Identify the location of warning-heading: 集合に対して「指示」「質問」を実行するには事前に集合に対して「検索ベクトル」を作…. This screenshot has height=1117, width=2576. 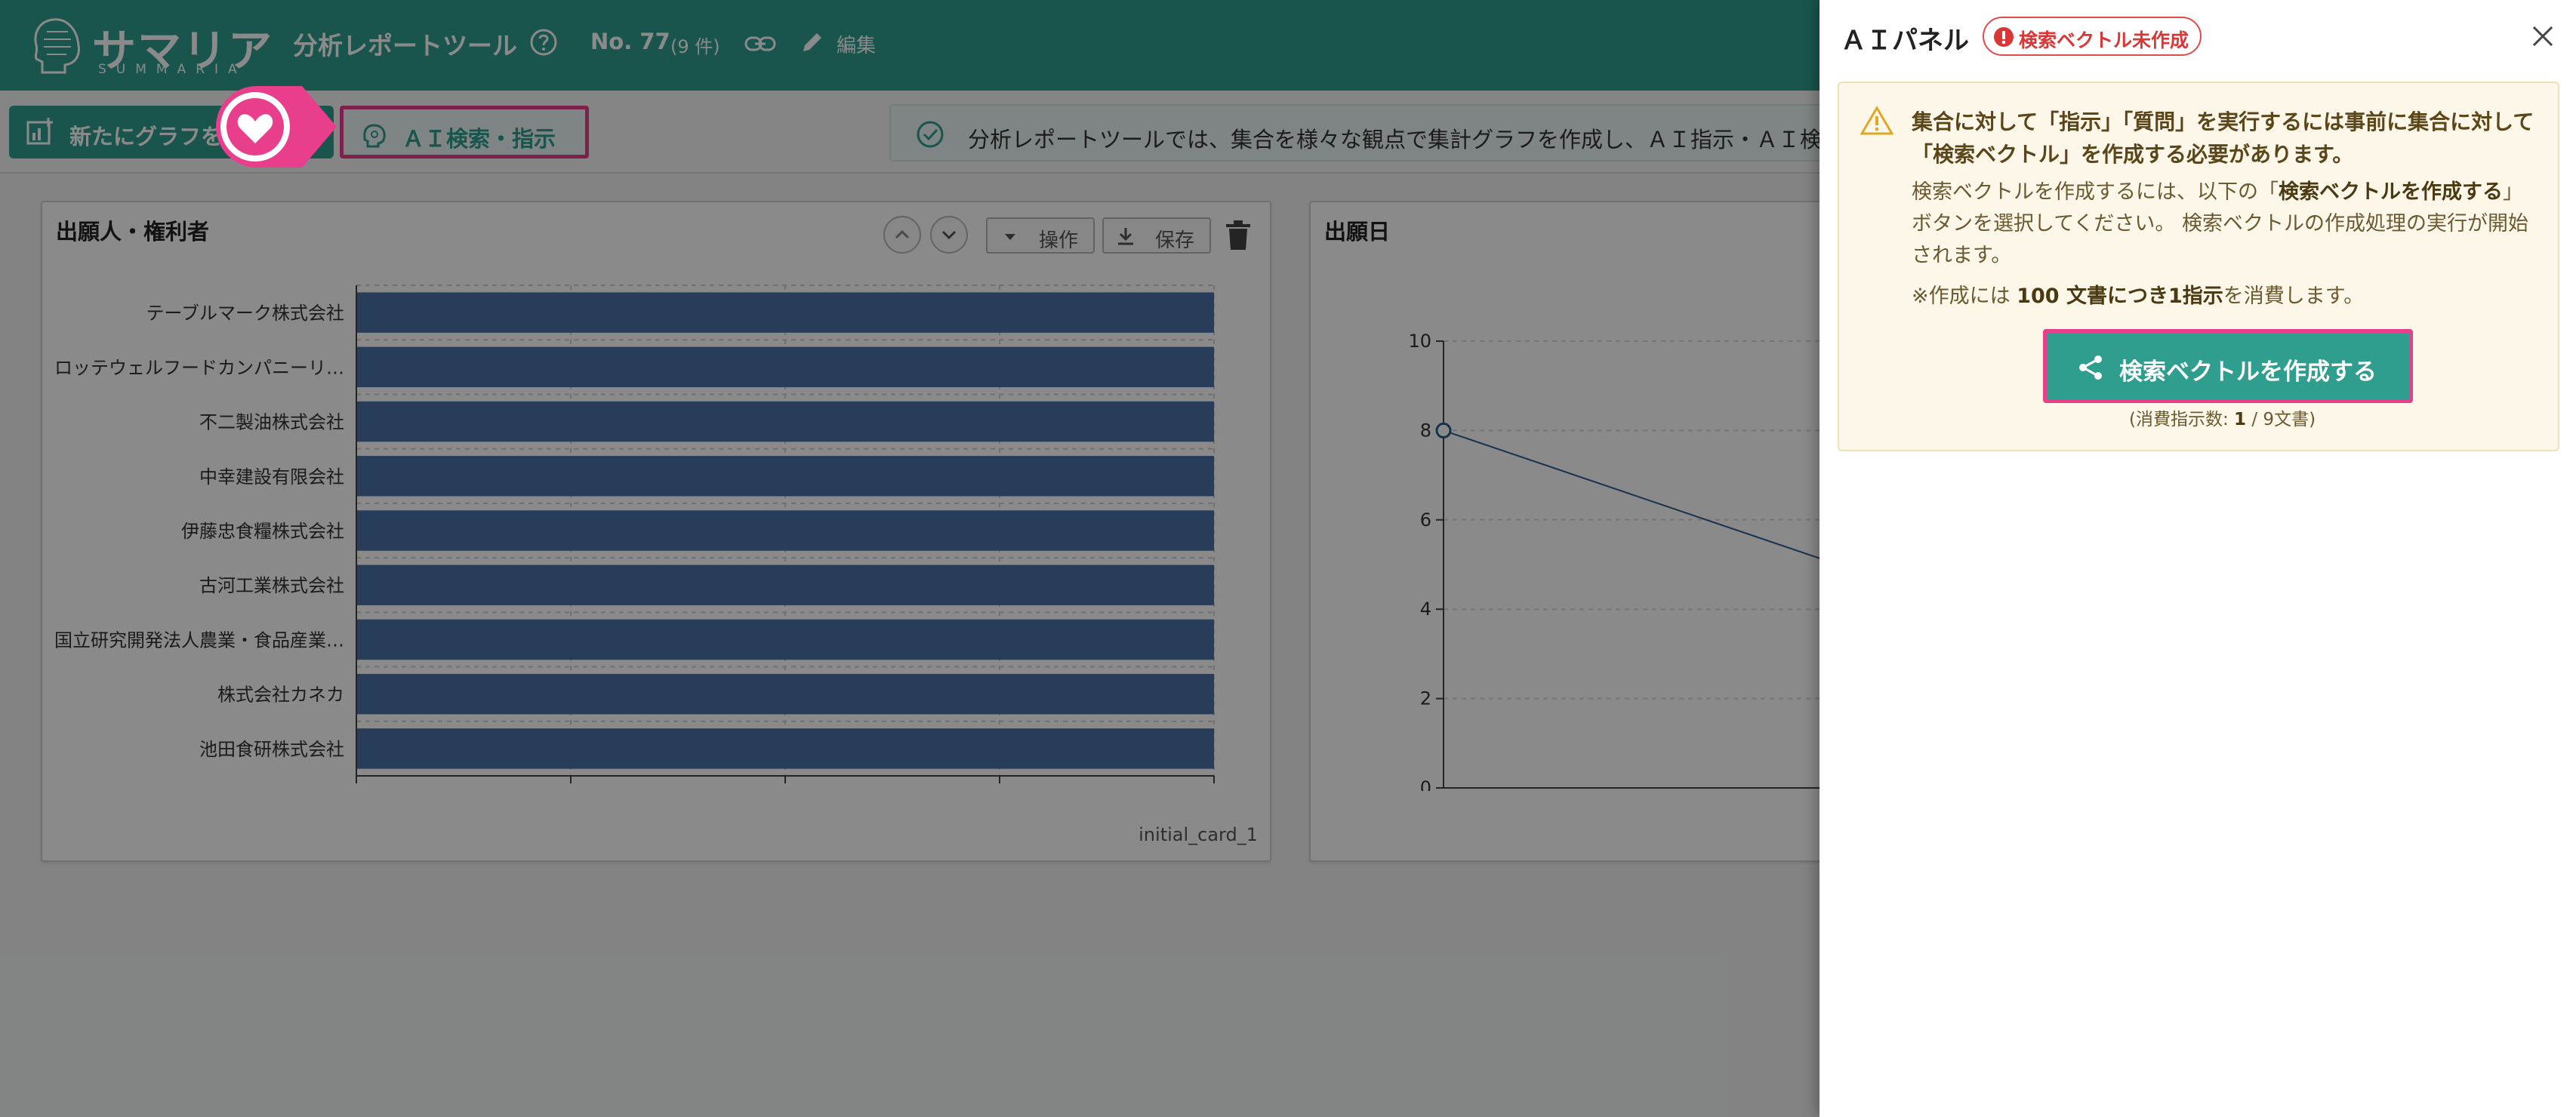
(2223, 138).